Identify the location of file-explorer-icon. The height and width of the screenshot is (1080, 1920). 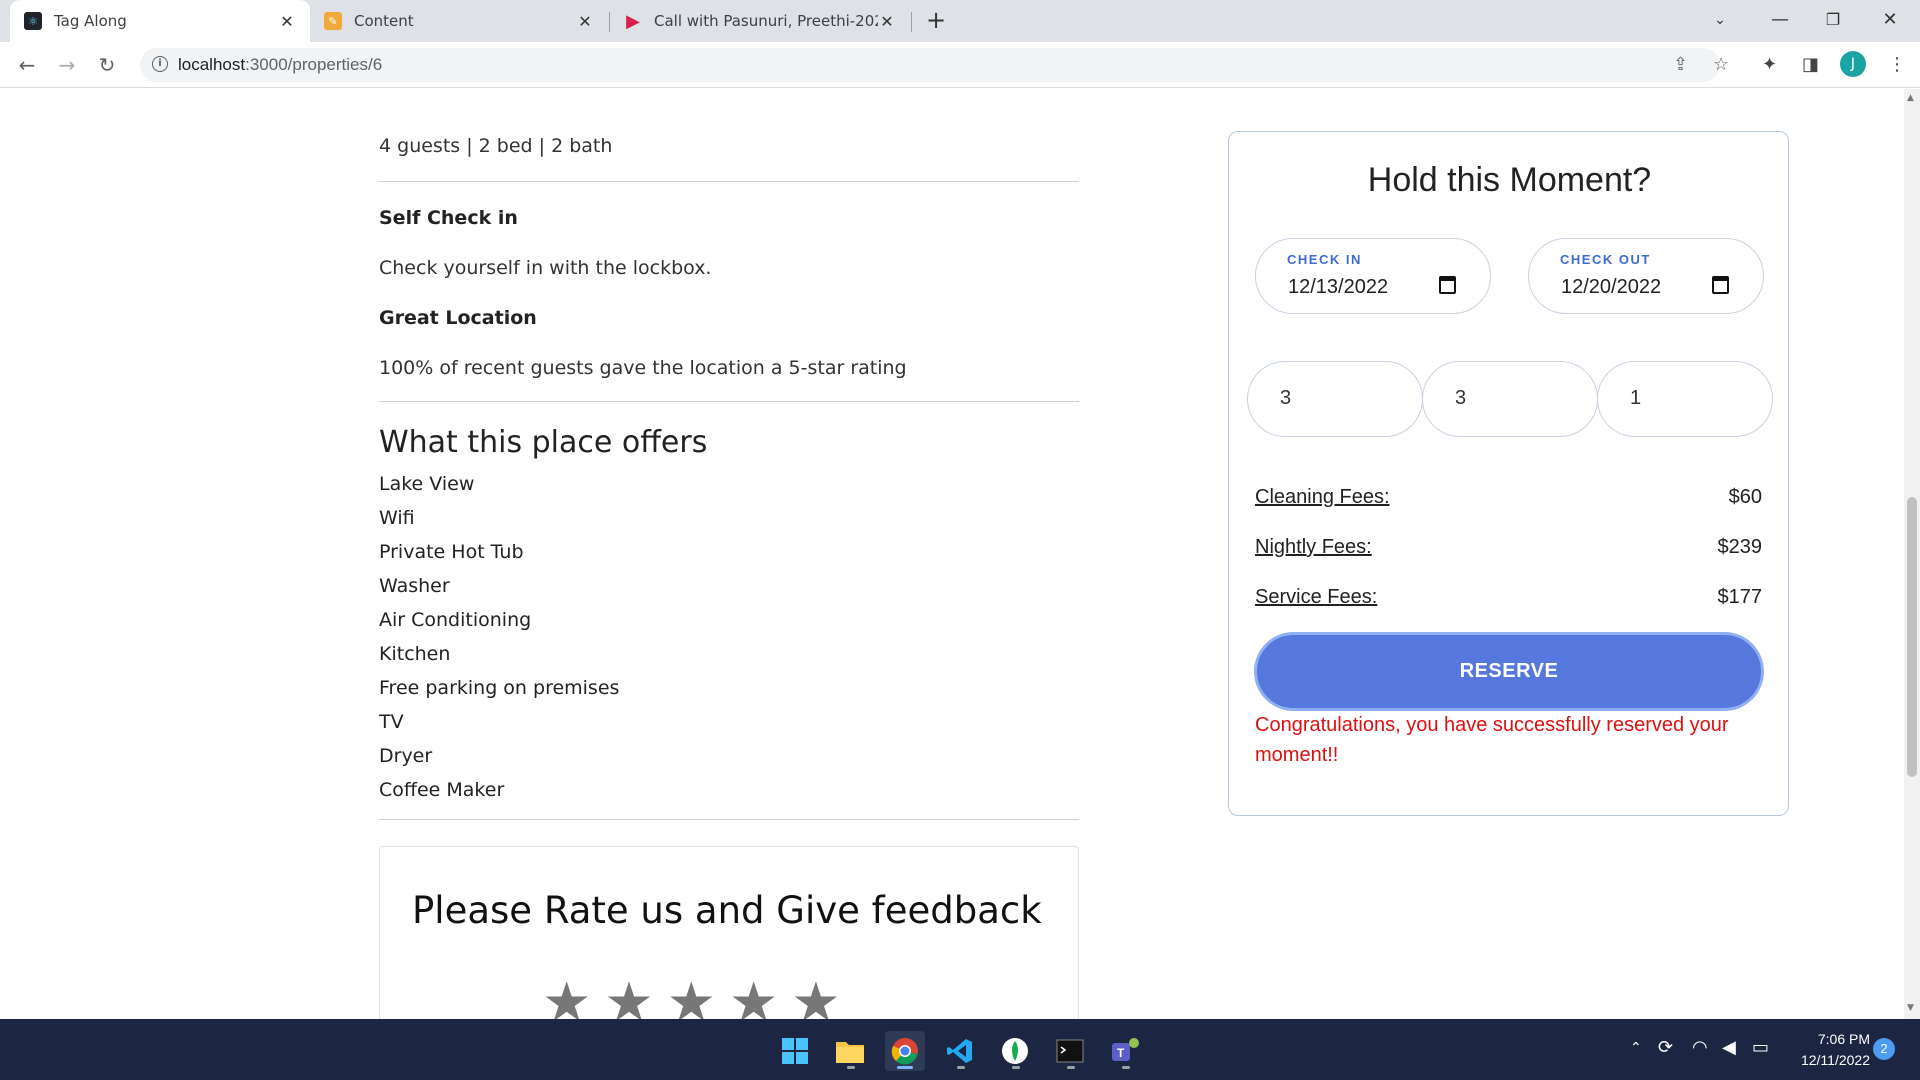
(850, 1051).